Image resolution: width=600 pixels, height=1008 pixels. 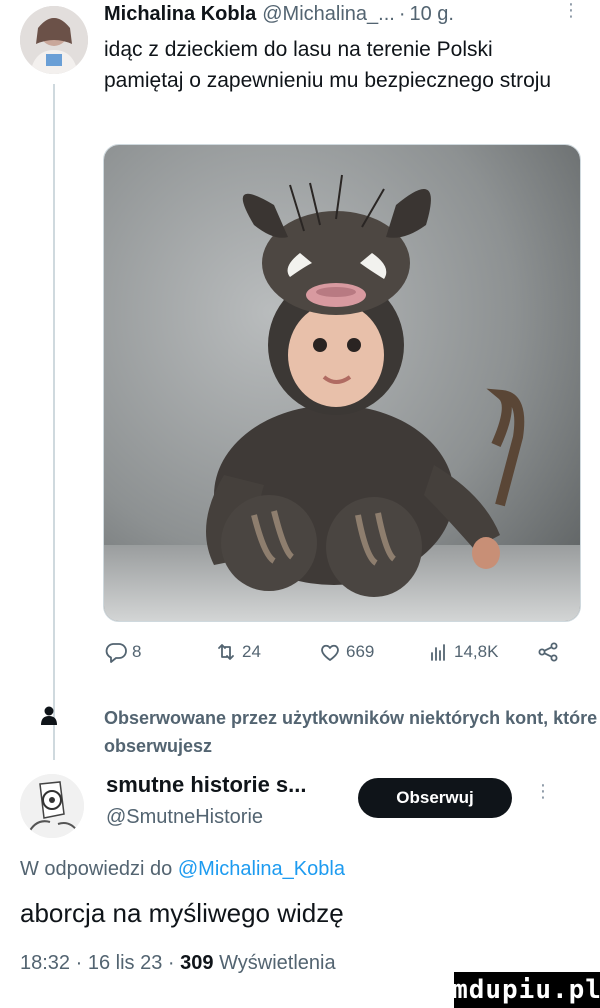 I want to click on like-button: 669, so click(x=346, y=652).